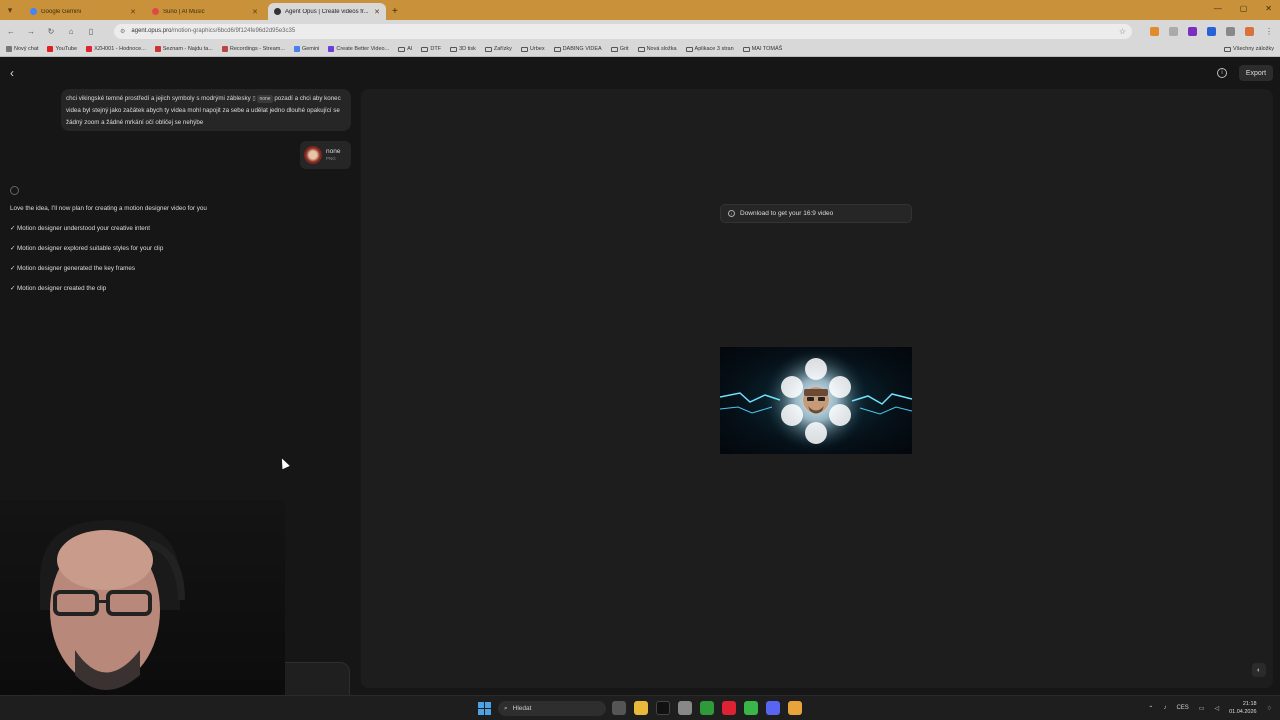 Image resolution: width=1280 pixels, height=720 pixels. I want to click on xbox-icon, so click(707, 708).